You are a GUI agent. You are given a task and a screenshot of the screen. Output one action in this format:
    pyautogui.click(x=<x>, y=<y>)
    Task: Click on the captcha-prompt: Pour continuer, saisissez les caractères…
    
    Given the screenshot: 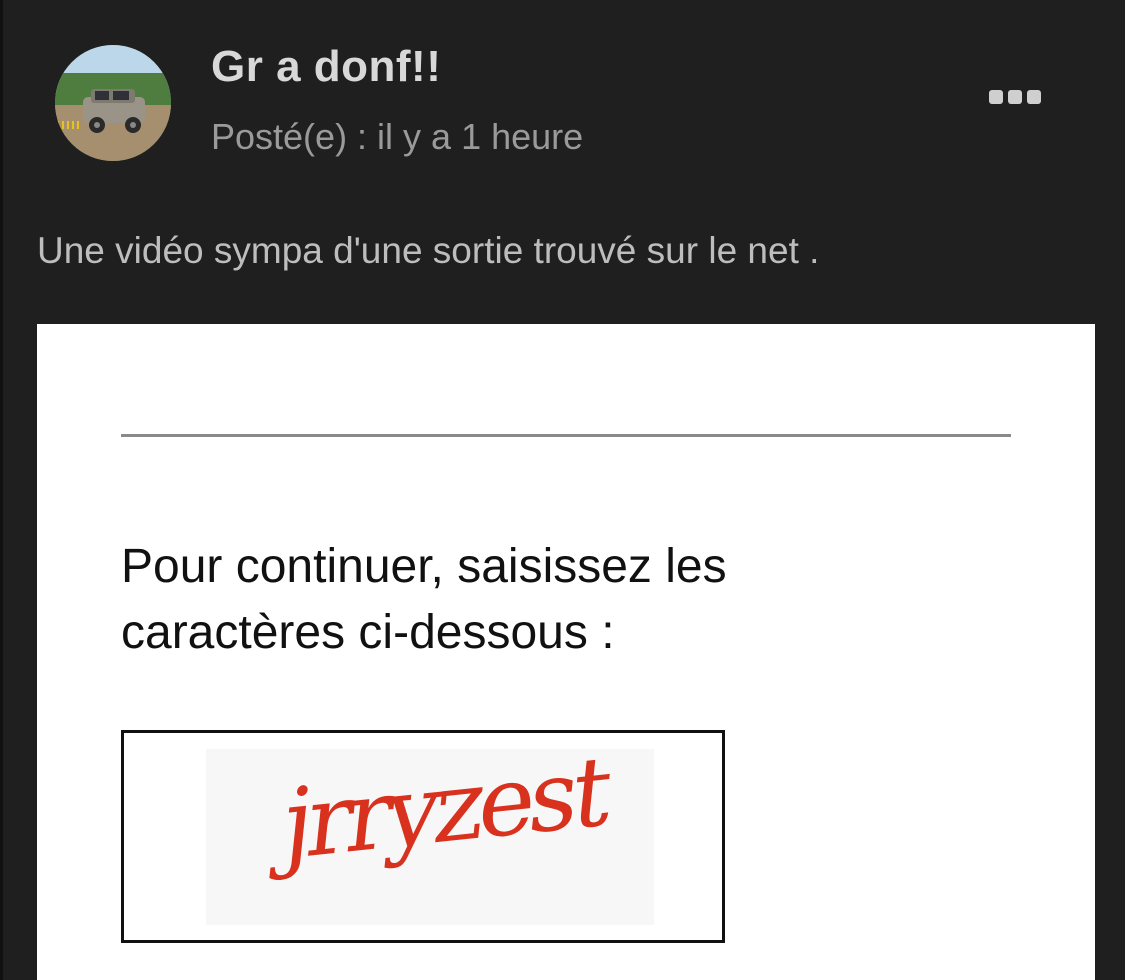 What is the action you would take?
    pyautogui.click(x=424, y=599)
    